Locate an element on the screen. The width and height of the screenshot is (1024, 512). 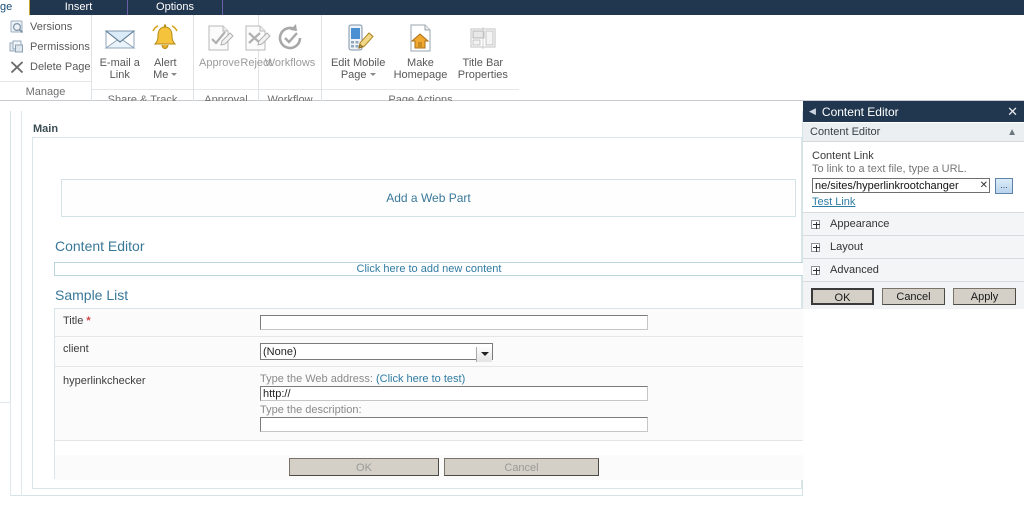
ribbon-button-label: Alert Me is located at coordinates (165, 69).